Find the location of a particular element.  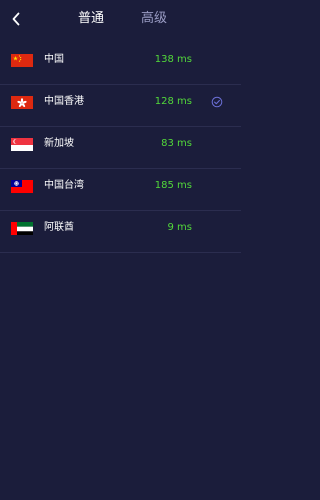

check-circle-icon is located at coordinates (217, 102).